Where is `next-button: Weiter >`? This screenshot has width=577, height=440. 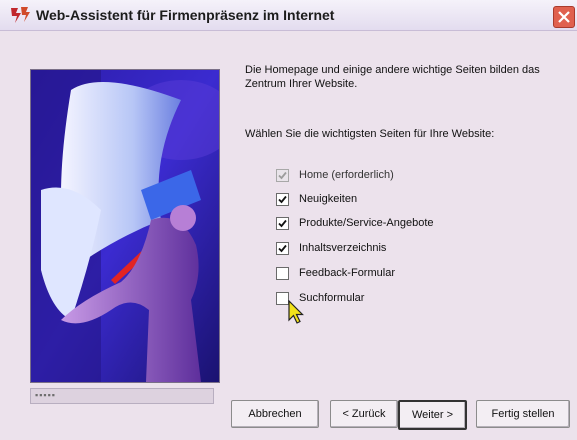 next-button: Weiter > is located at coordinates (432, 415).